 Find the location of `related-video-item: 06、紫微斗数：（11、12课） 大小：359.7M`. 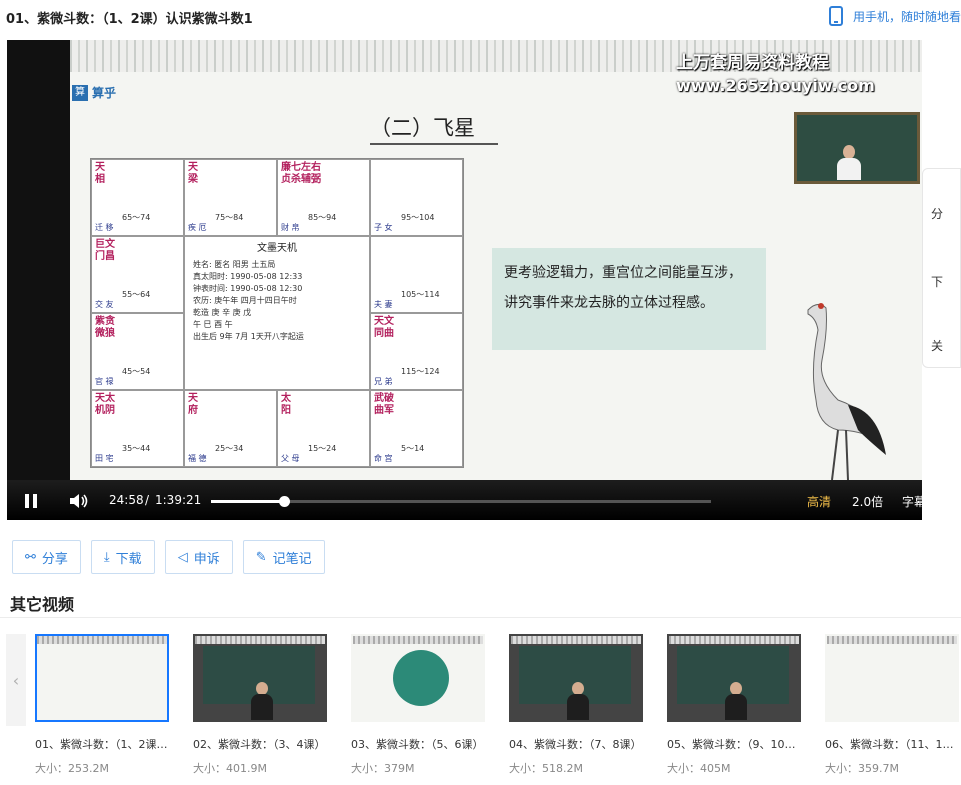

related-video-item: 06、紫微斗数：（11、12课） 大小：359.7M is located at coordinates (892, 705).